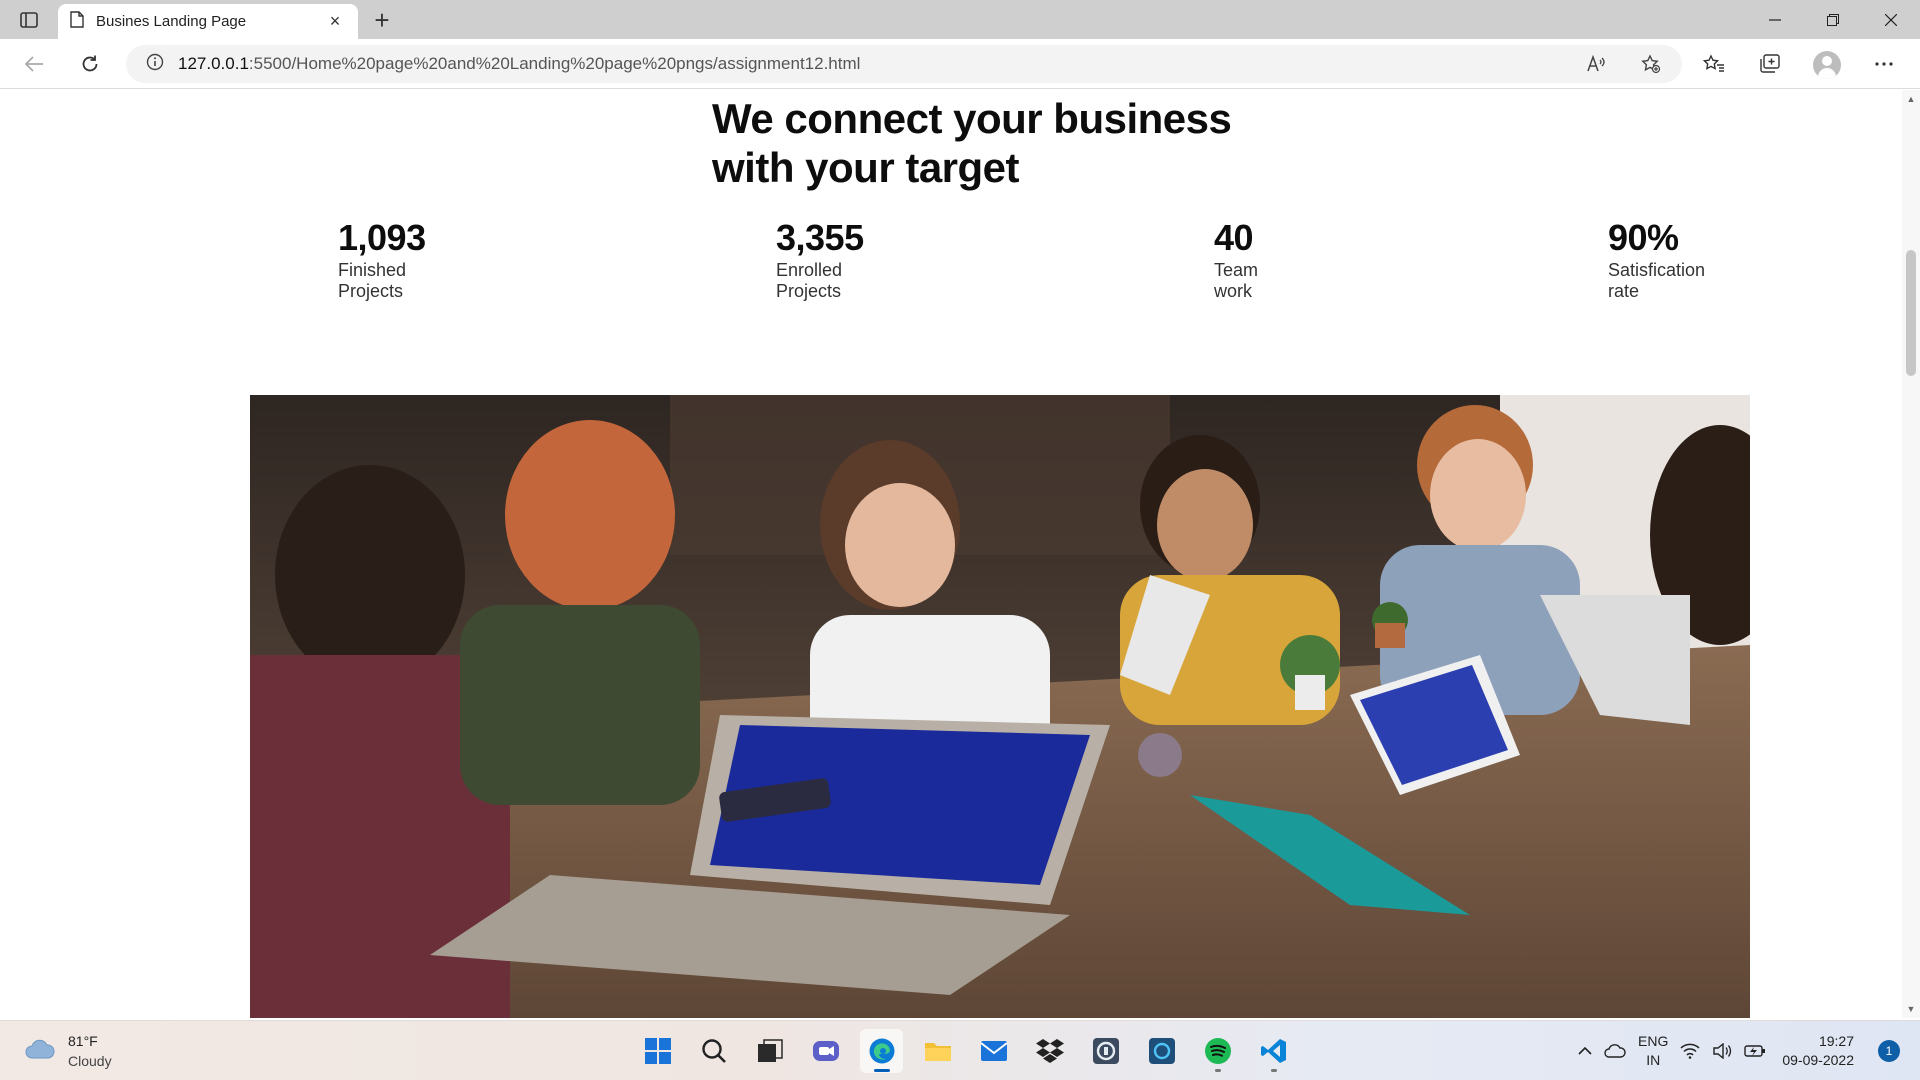  Describe the element at coordinates (372, 280) in the screenshot. I see `stat-label: Finished Projects` at that location.